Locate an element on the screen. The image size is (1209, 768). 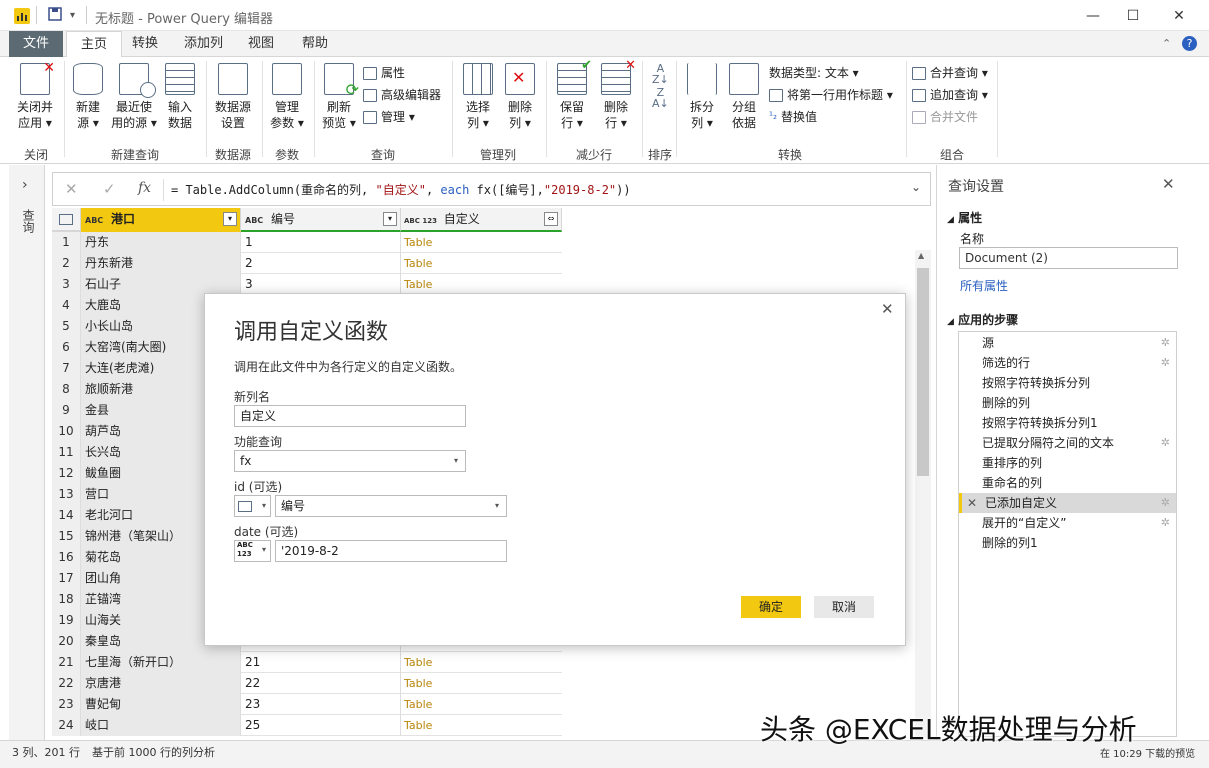
new-column-name-input: 自定义 is located at coordinates (350, 416).